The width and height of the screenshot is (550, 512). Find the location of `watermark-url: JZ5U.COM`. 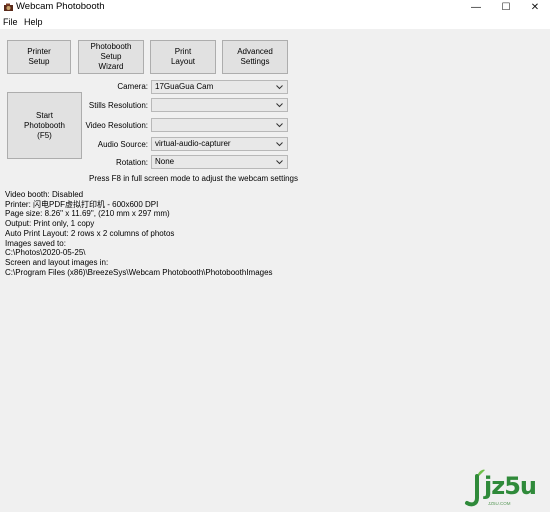

watermark-url: JZ5U.COM is located at coordinates (499, 503).